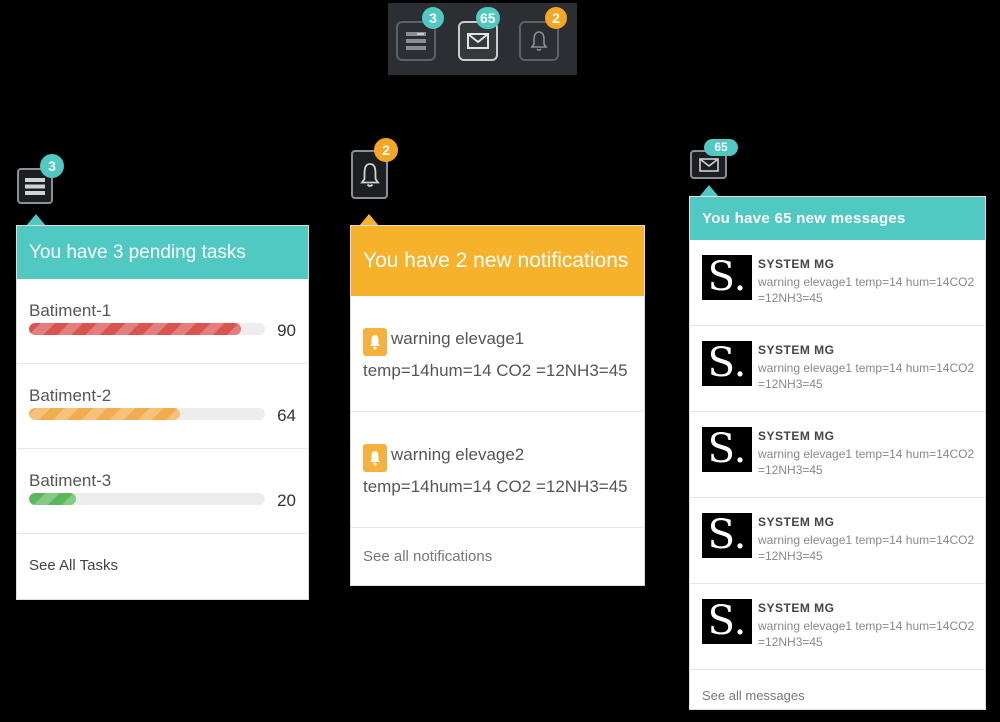 The width and height of the screenshot is (1000, 722). I want to click on see-all-messages-link: See all messages, so click(837, 696).